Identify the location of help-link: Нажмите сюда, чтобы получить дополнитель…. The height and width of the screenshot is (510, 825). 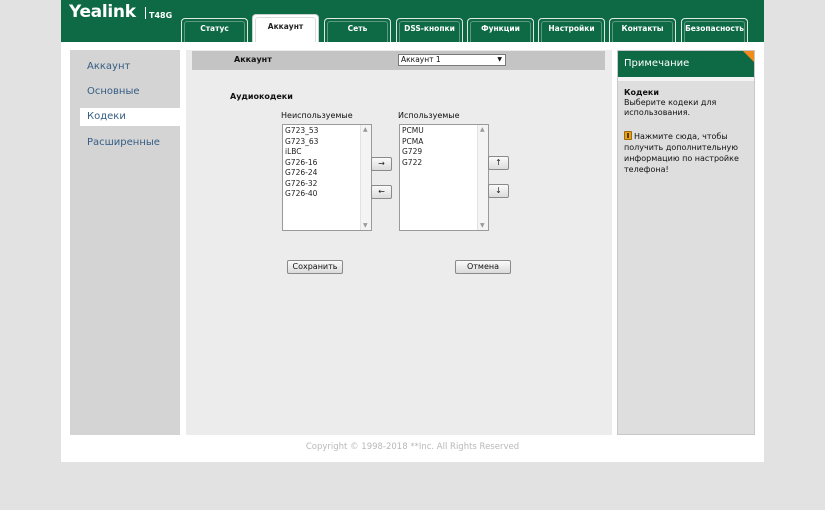
(687, 153).